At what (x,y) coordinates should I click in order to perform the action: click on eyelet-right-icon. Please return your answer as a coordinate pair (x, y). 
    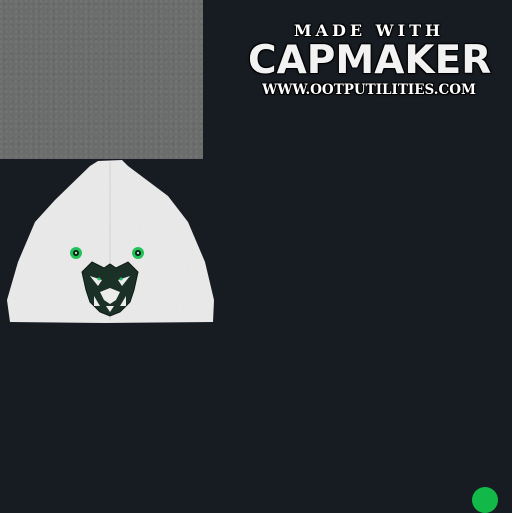
    Looking at the image, I should click on (138, 253).